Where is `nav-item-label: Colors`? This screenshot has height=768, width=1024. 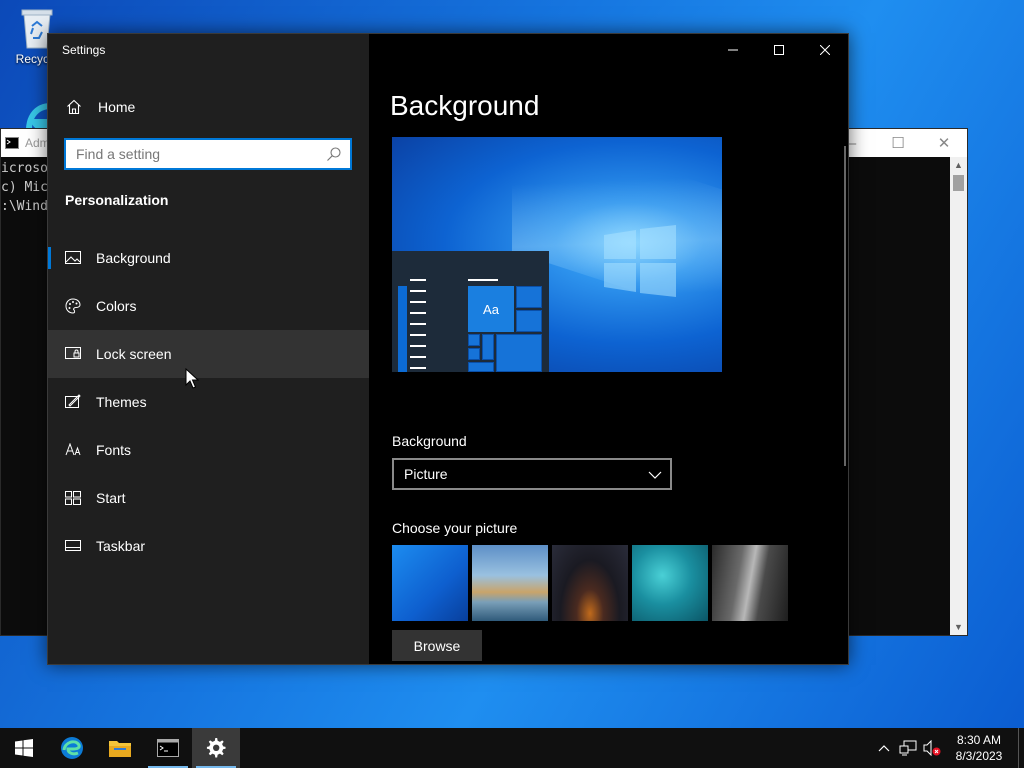
nav-item-label: Colors is located at coordinates (116, 306).